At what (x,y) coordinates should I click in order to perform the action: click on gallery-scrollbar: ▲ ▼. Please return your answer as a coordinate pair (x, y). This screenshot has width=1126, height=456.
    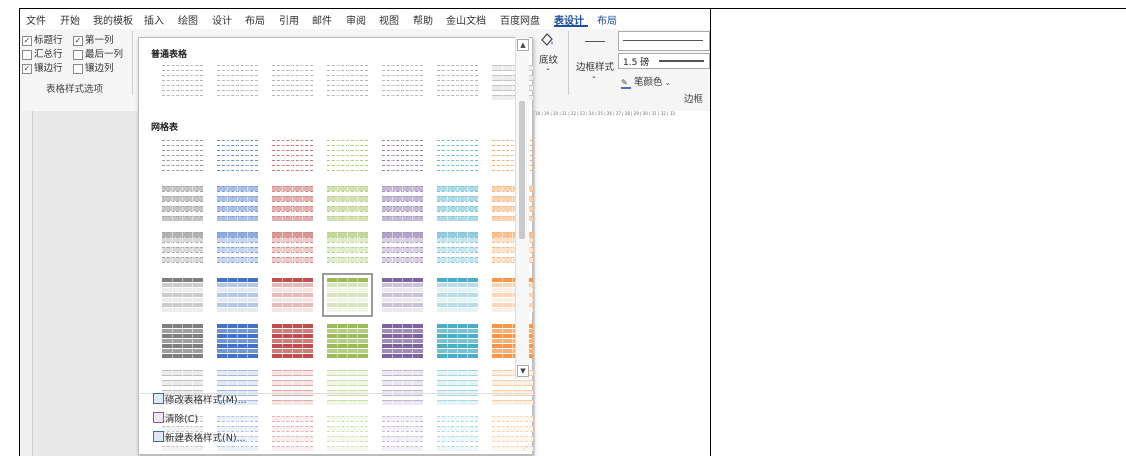
    Looking at the image, I should click on (522, 208).